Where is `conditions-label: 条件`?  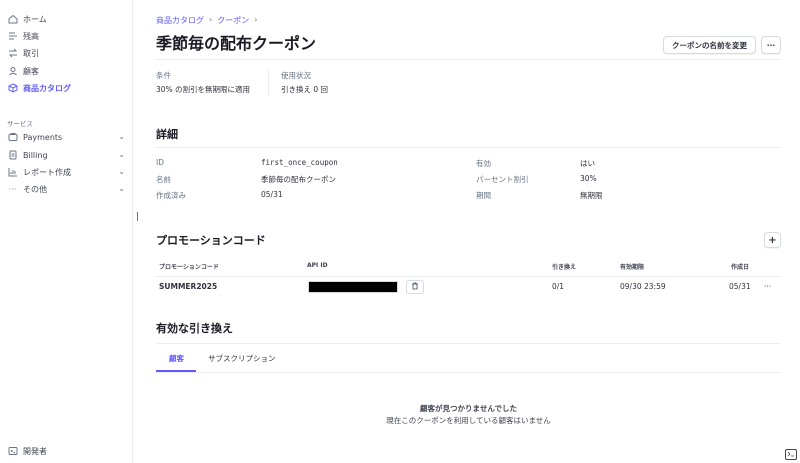
conditions-label: 条件 is located at coordinates (163, 75).